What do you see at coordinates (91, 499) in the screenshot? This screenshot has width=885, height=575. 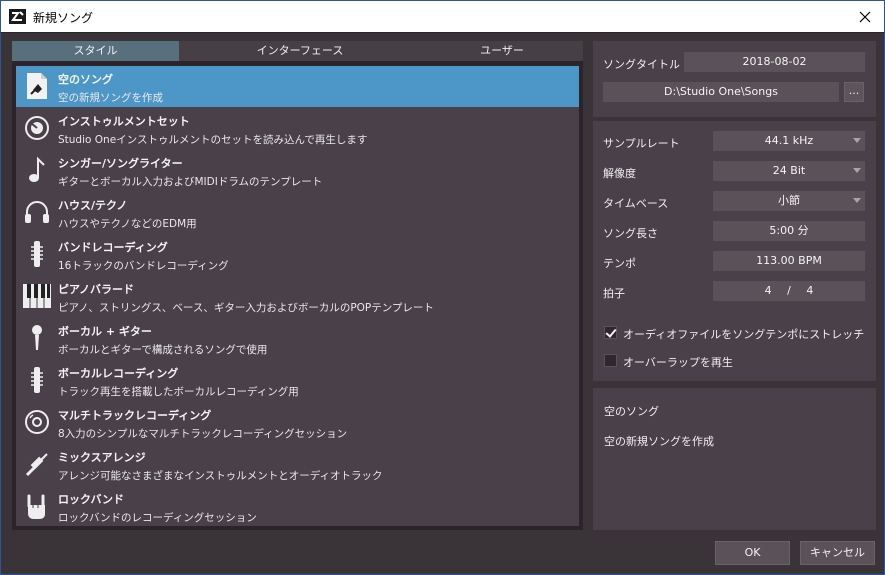 I see `template-name: ロックバンド` at bounding box center [91, 499].